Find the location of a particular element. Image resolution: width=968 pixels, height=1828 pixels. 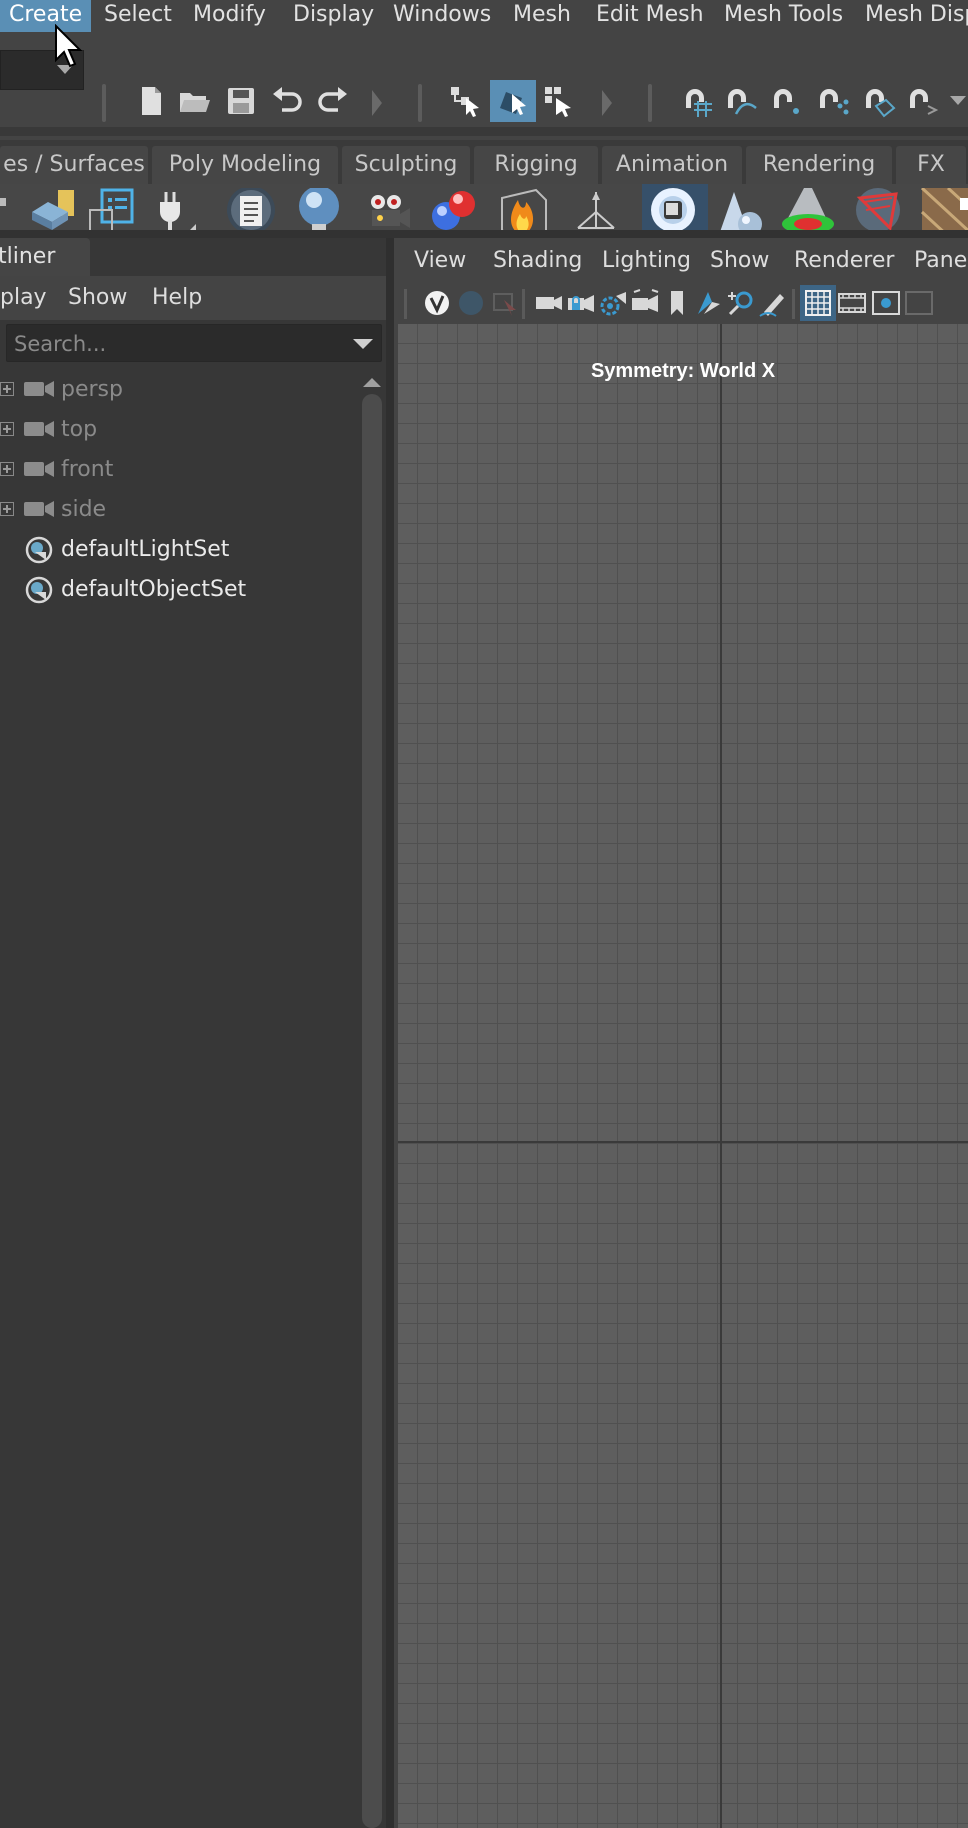

render-sphere-icon is located at coordinates (471, 303).